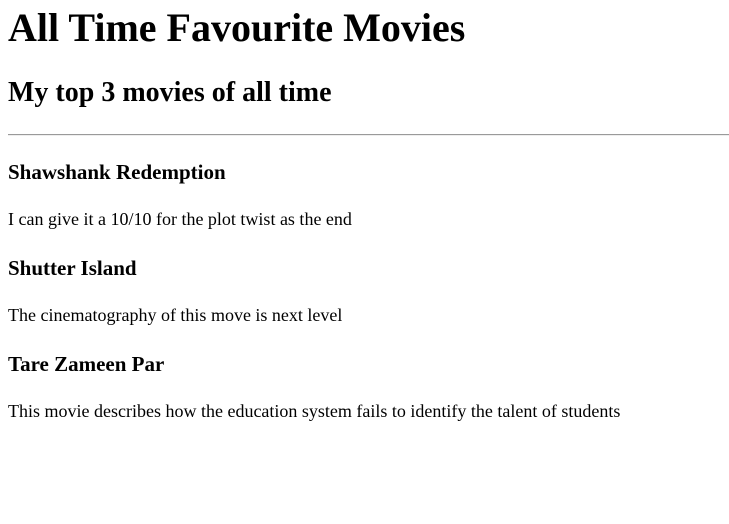 This screenshot has width=729, height=524. What do you see at coordinates (368, 135) in the screenshot?
I see `divider` at bounding box center [368, 135].